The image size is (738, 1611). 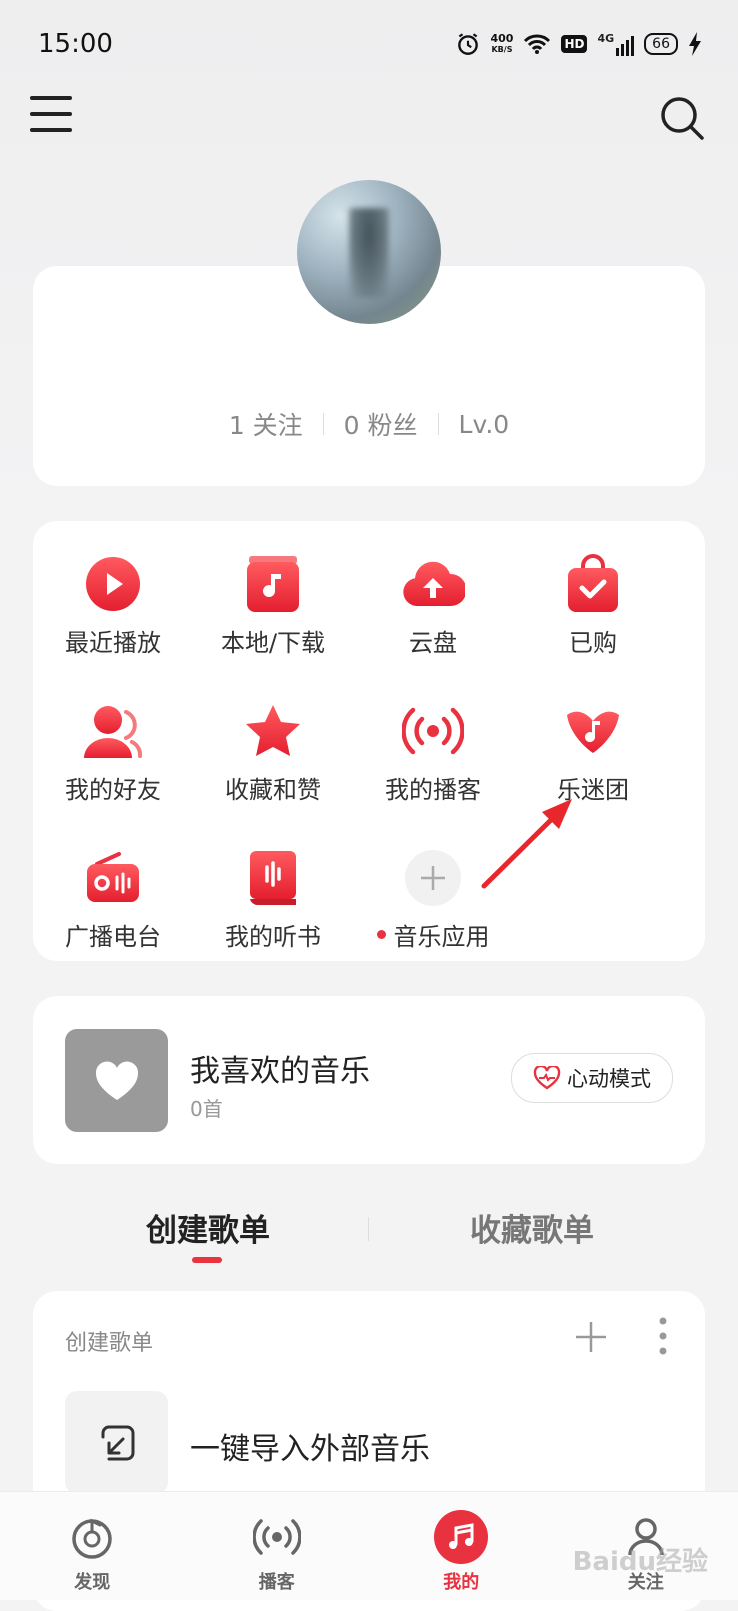 I want to click on music-file-icon, so click(x=273, y=584).